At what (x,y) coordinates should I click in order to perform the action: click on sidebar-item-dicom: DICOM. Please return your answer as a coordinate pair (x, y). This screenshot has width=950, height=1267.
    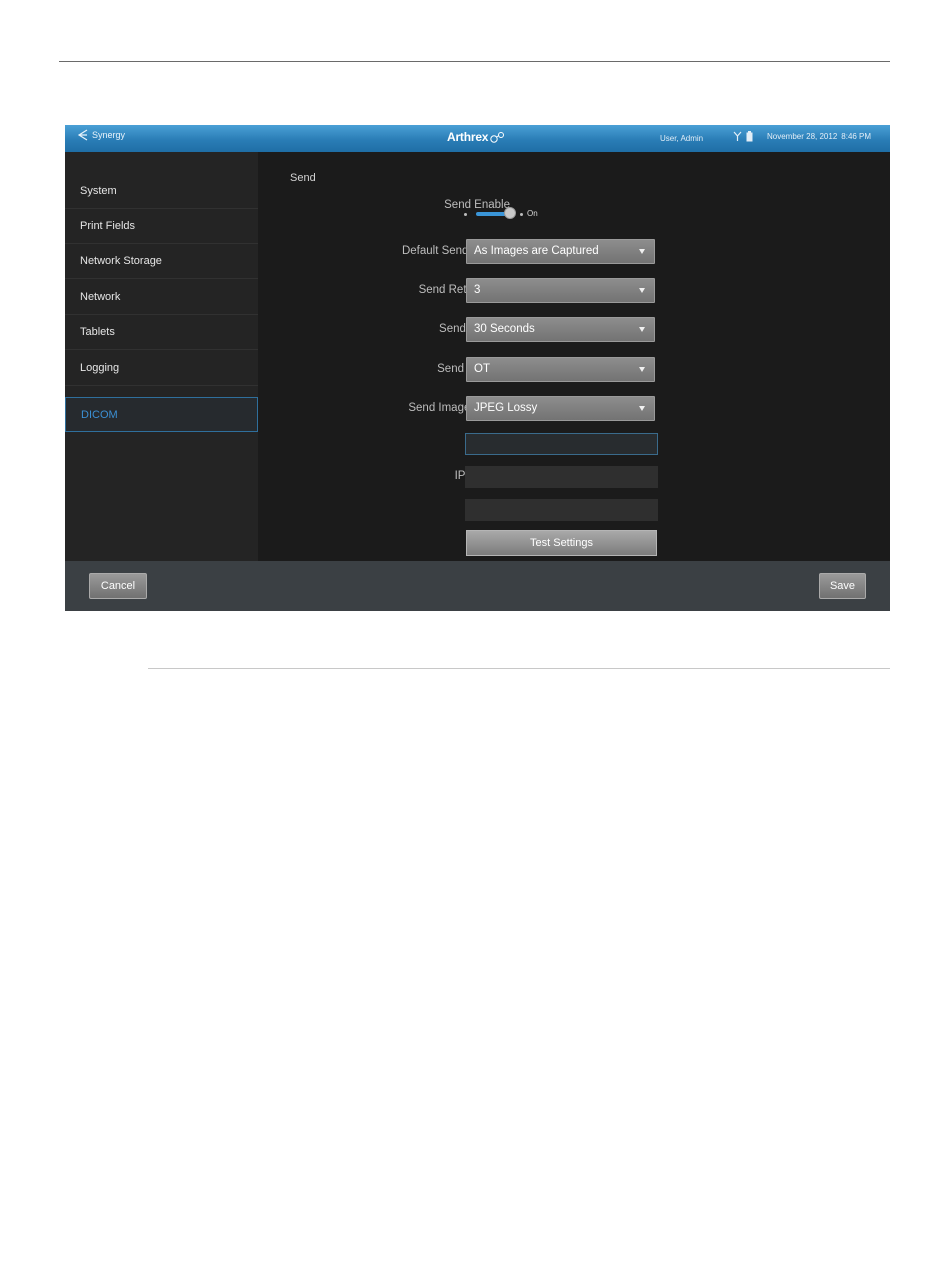
    Looking at the image, I should click on (161, 414).